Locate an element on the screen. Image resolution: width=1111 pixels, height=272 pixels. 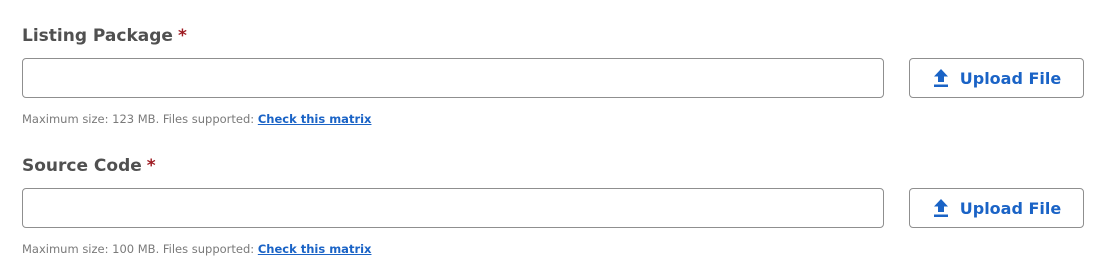
source-code-label: Source Code * is located at coordinates (89, 166).